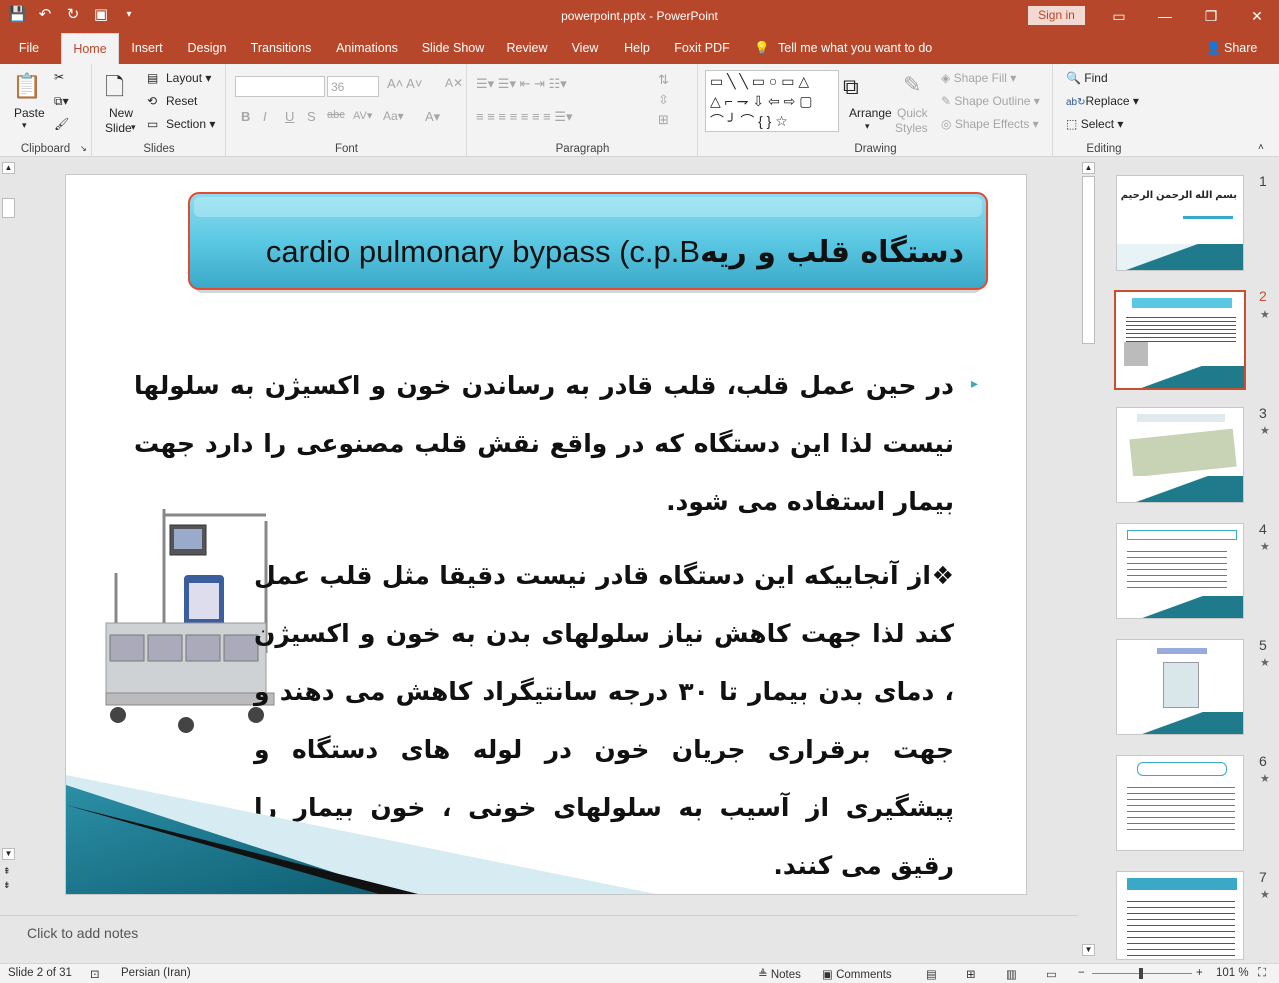 This screenshot has height=983, width=1279. What do you see at coordinates (114, 90) in the screenshot?
I see `new-slide-icon: 🗋` at bounding box center [114, 90].